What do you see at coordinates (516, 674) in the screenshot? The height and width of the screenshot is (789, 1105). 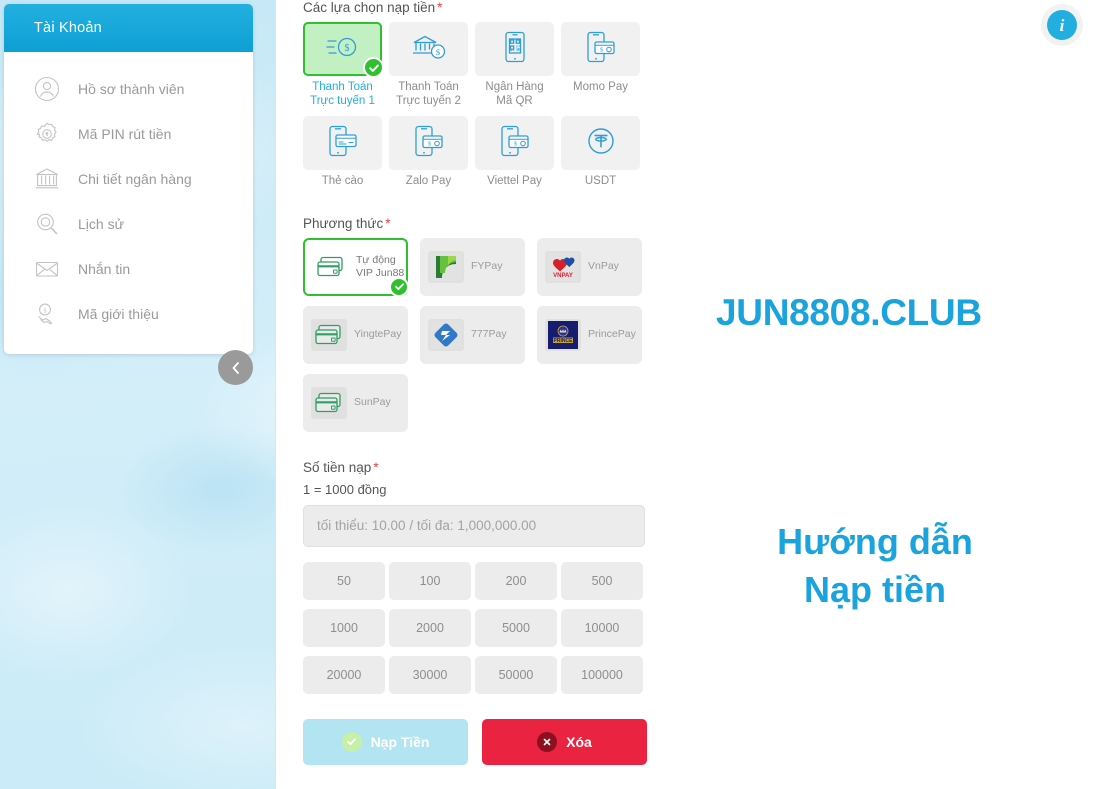 I see `quick-amount-button: 50000` at bounding box center [516, 674].